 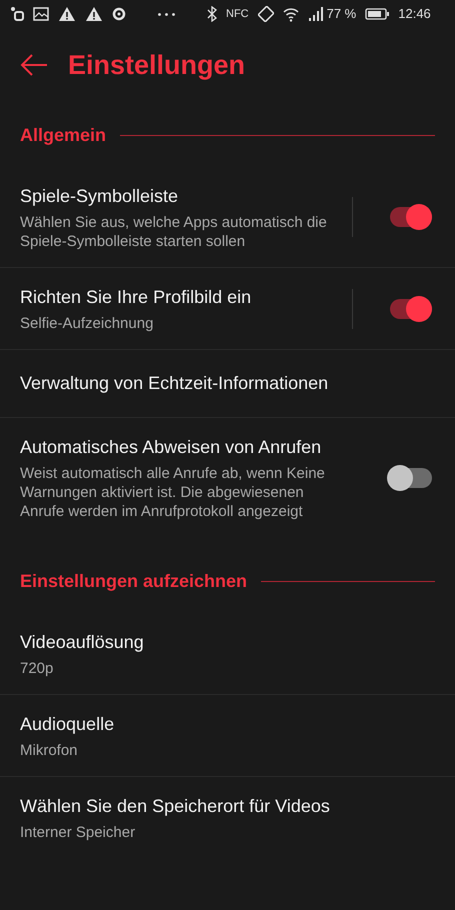 What do you see at coordinates (136, 297) in the screenshot?
I see `row-title: Richten Sie Ihre Profilbild ein` at bounding box center [136, 297].